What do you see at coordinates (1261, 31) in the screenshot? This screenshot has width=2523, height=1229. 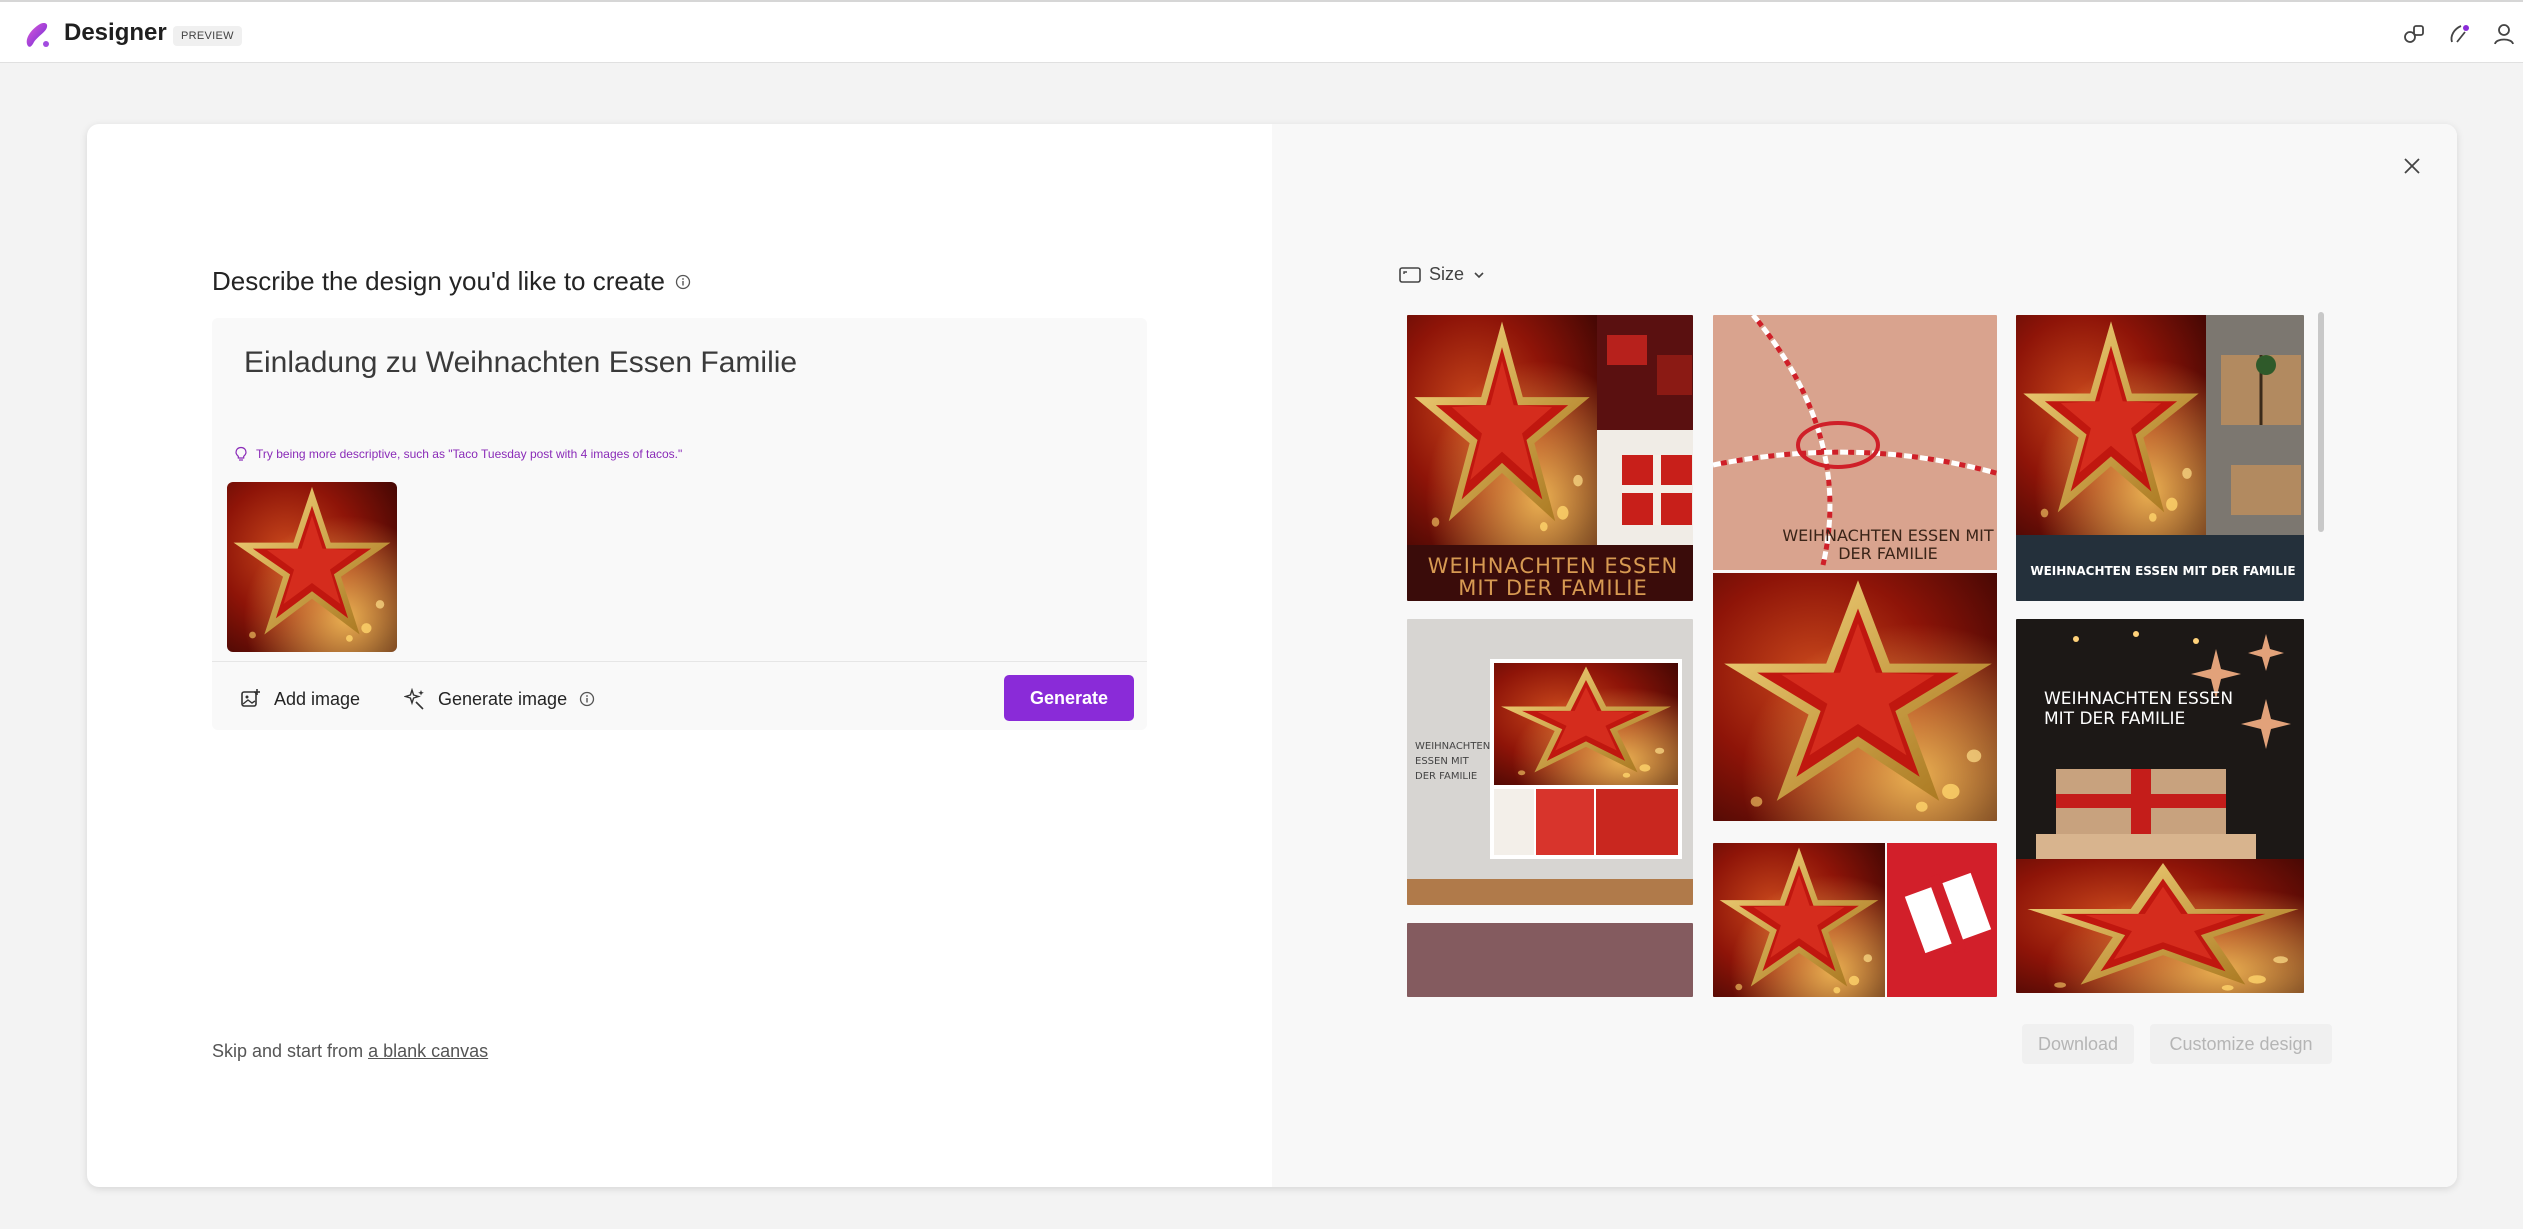 I see `top-bar: Designer PREVIEW` at bounding box center [1261, 31].